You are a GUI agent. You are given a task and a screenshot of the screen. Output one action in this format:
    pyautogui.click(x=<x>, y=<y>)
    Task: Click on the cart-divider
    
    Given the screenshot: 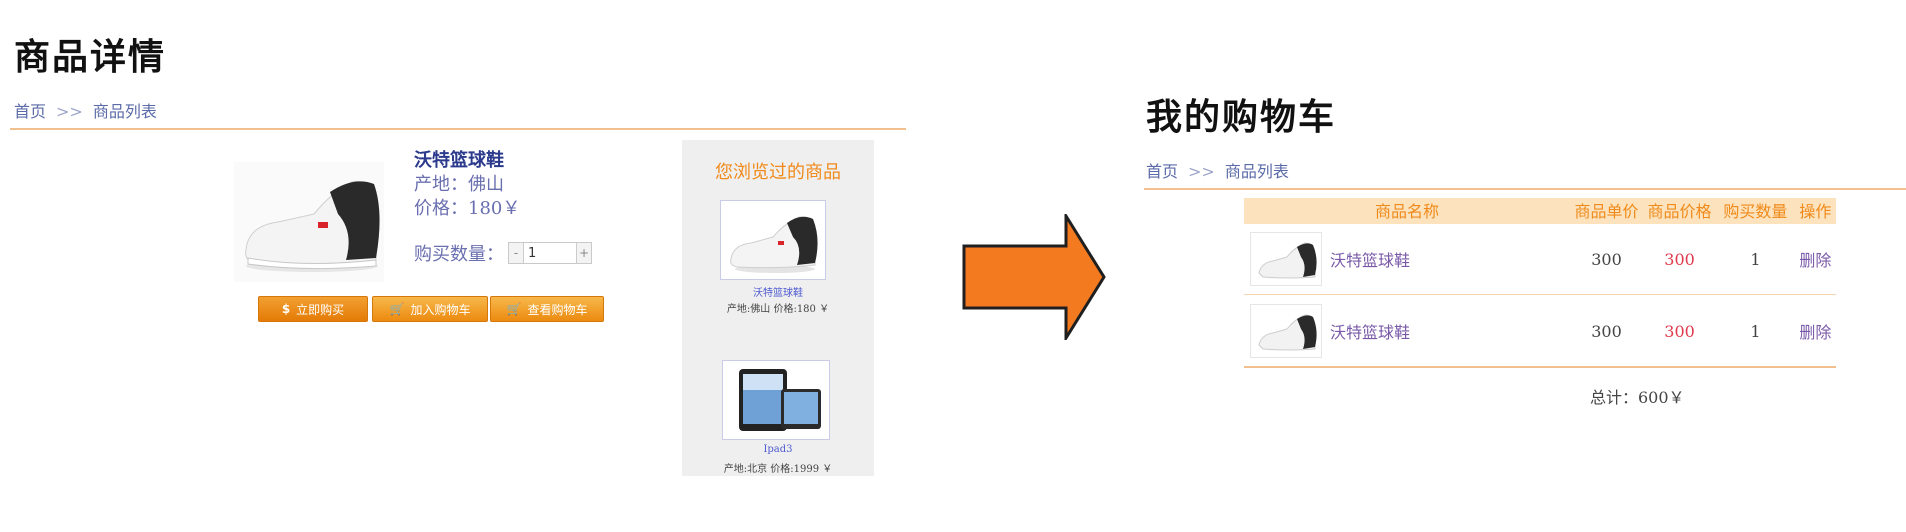 What is the action you would take?
    pyautogui.click(x=1525, y=189)
    